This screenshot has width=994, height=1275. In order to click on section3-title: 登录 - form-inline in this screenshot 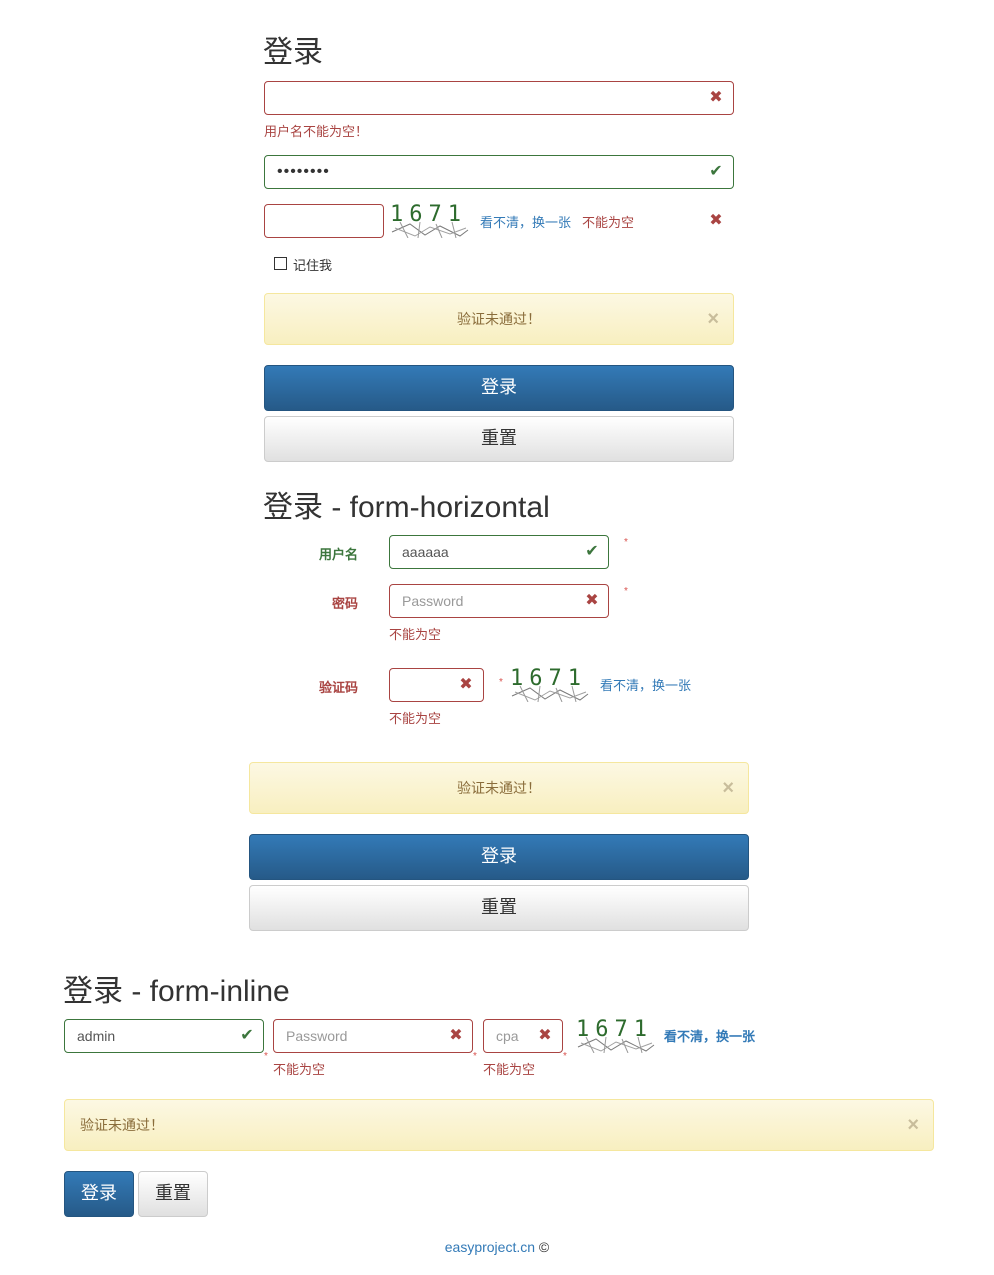, I will do `click(176, 991)`.